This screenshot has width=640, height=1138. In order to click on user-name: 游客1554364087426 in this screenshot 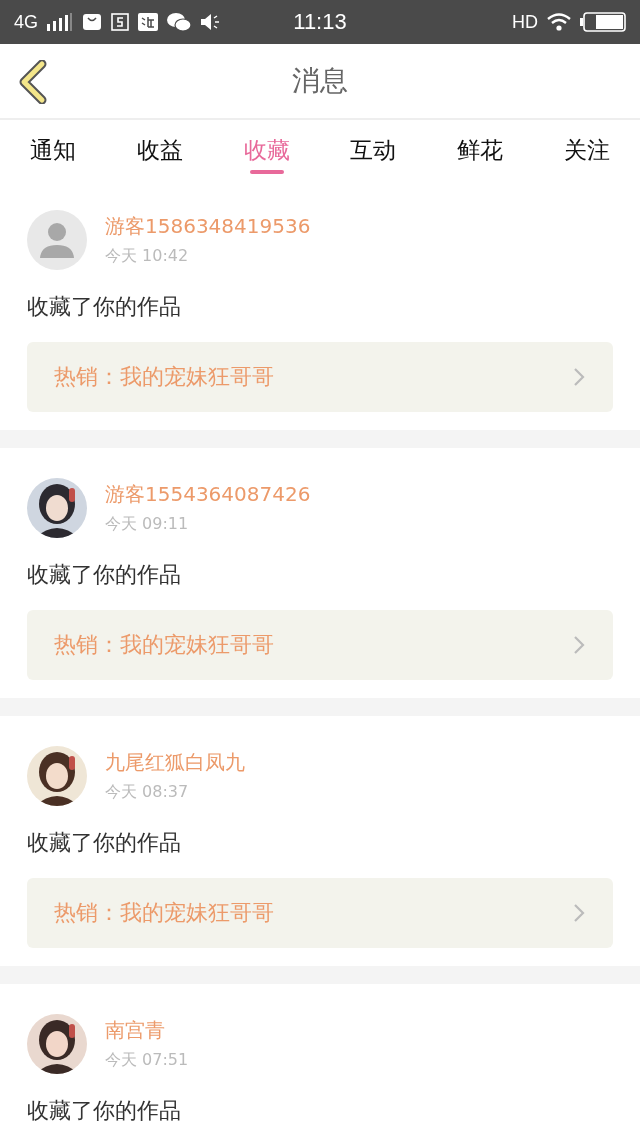, I will do `click(208, 494)`.